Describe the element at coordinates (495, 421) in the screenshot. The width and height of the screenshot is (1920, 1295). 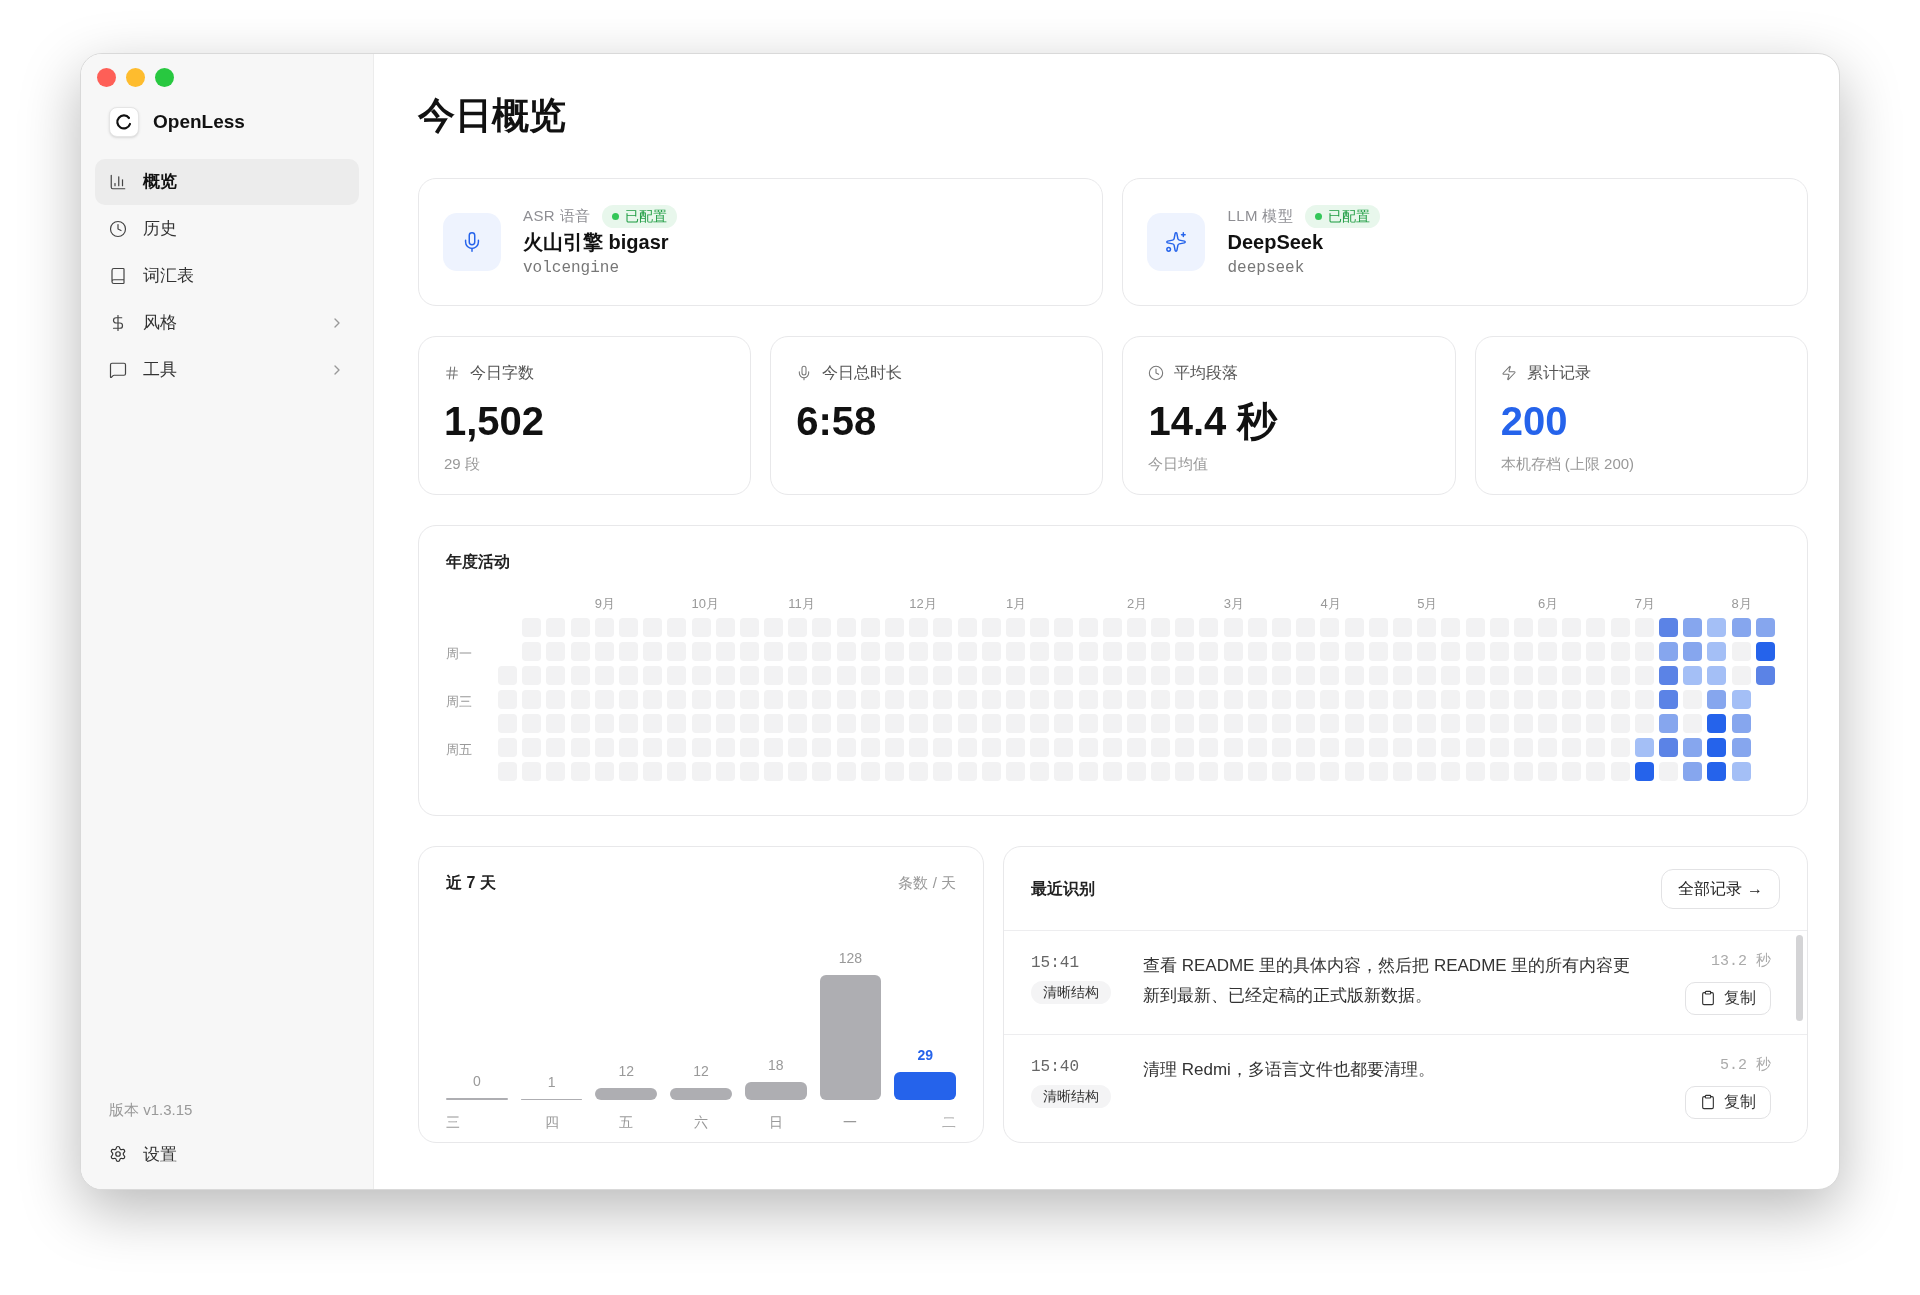
I see `stat-value: 1,502` at that location.